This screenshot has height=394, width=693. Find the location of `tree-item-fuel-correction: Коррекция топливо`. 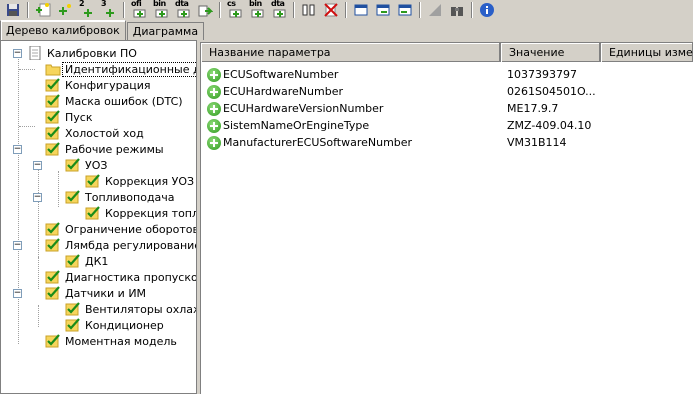

tree-item-fuel-correction: Коррекция топливо is located at coordinates (140, 213).